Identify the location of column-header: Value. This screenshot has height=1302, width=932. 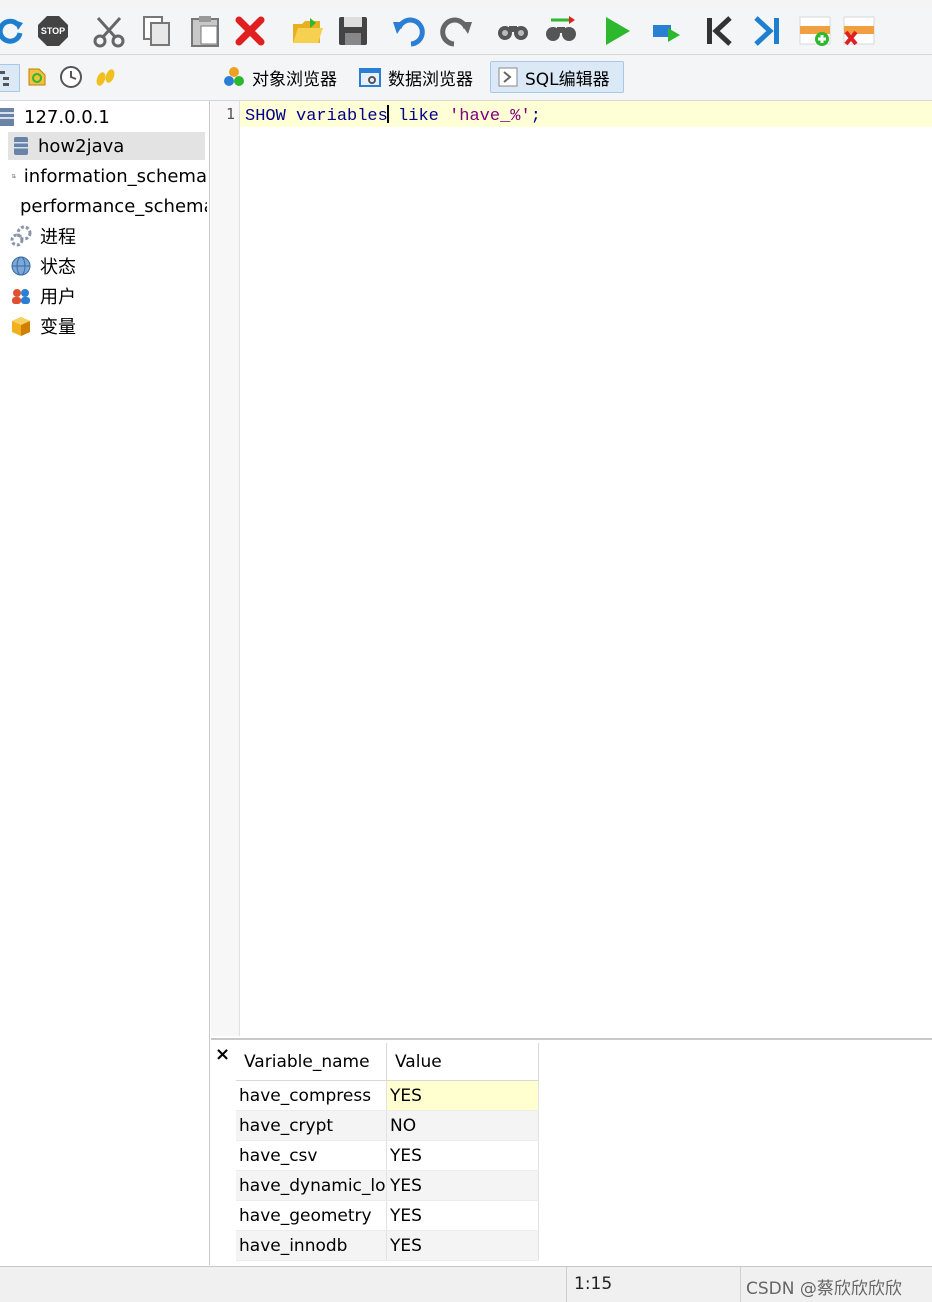
(462, 1062).